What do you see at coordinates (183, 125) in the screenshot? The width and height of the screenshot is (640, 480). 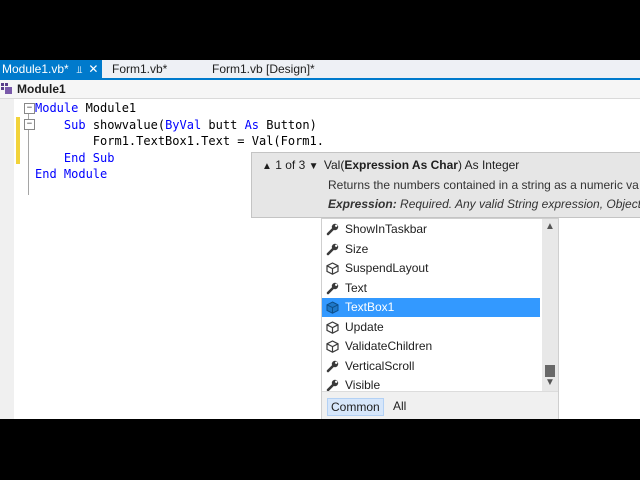 I see `keyword-token: ByVal` at bounding box center [183, 125].